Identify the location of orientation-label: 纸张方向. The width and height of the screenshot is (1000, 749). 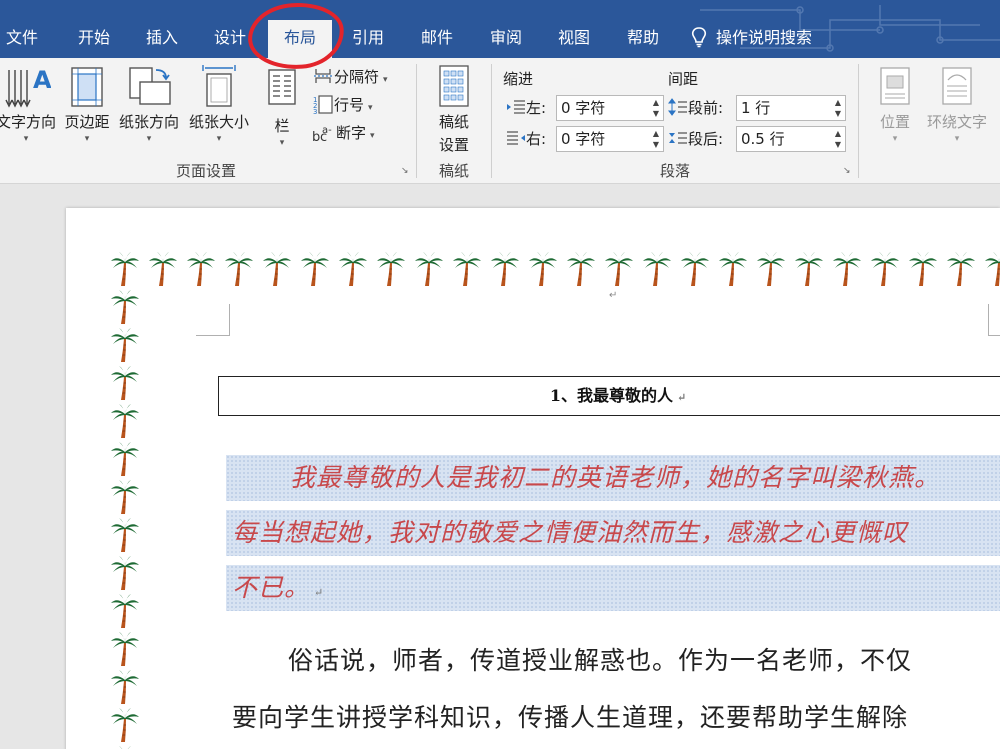
(148, 122).